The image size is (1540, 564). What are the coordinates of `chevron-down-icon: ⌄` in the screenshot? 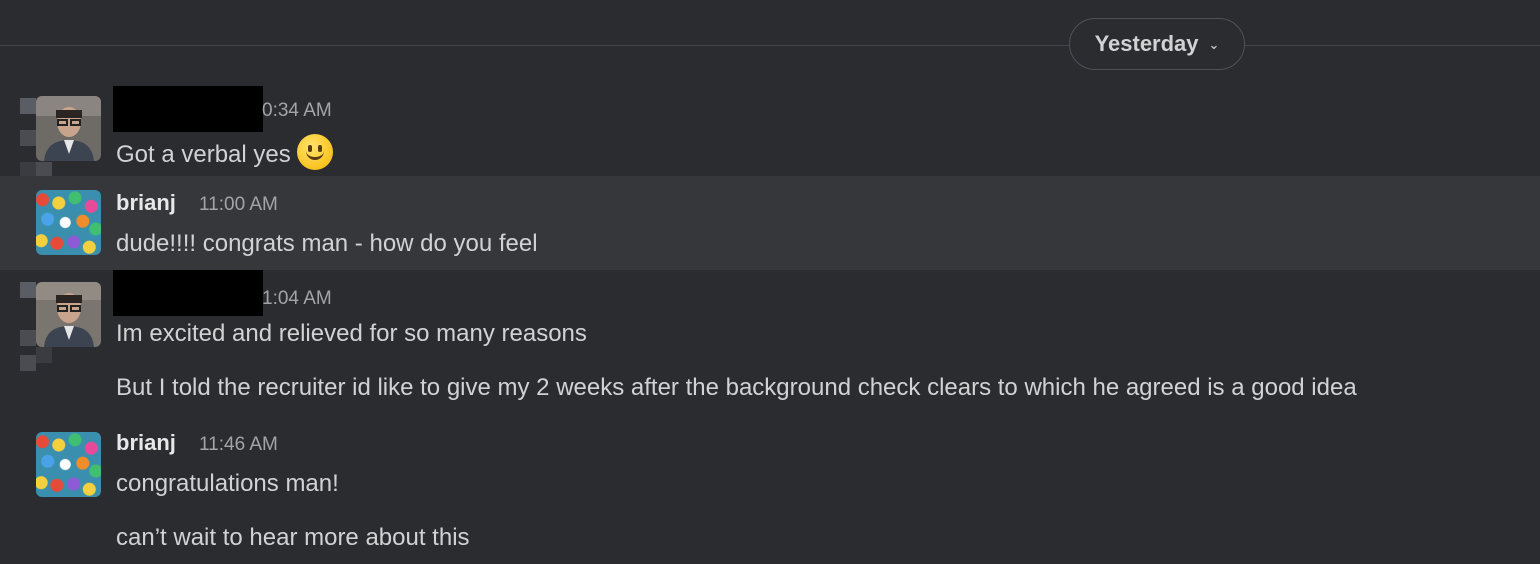 It's located at (1214, 44).